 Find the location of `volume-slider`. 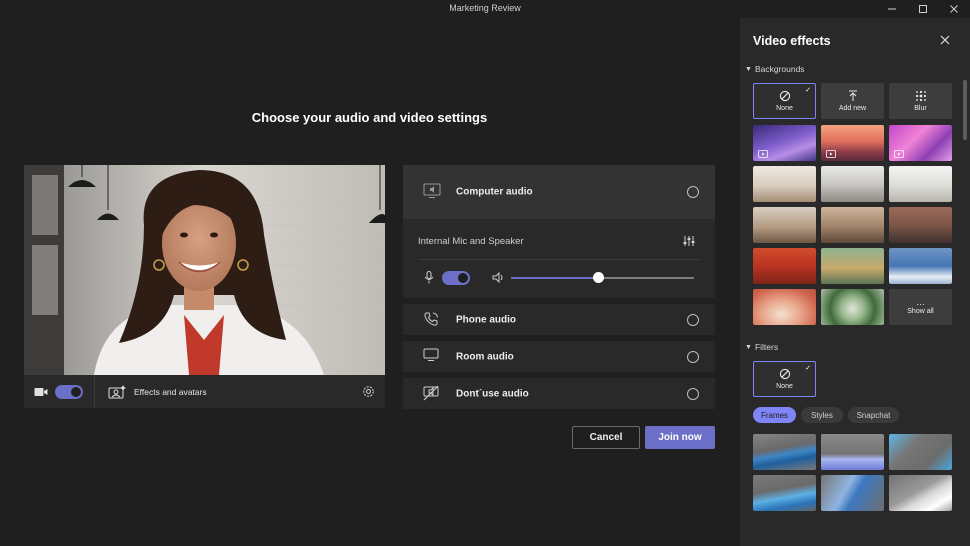

volume-slider is located at coordinates (602, 277).